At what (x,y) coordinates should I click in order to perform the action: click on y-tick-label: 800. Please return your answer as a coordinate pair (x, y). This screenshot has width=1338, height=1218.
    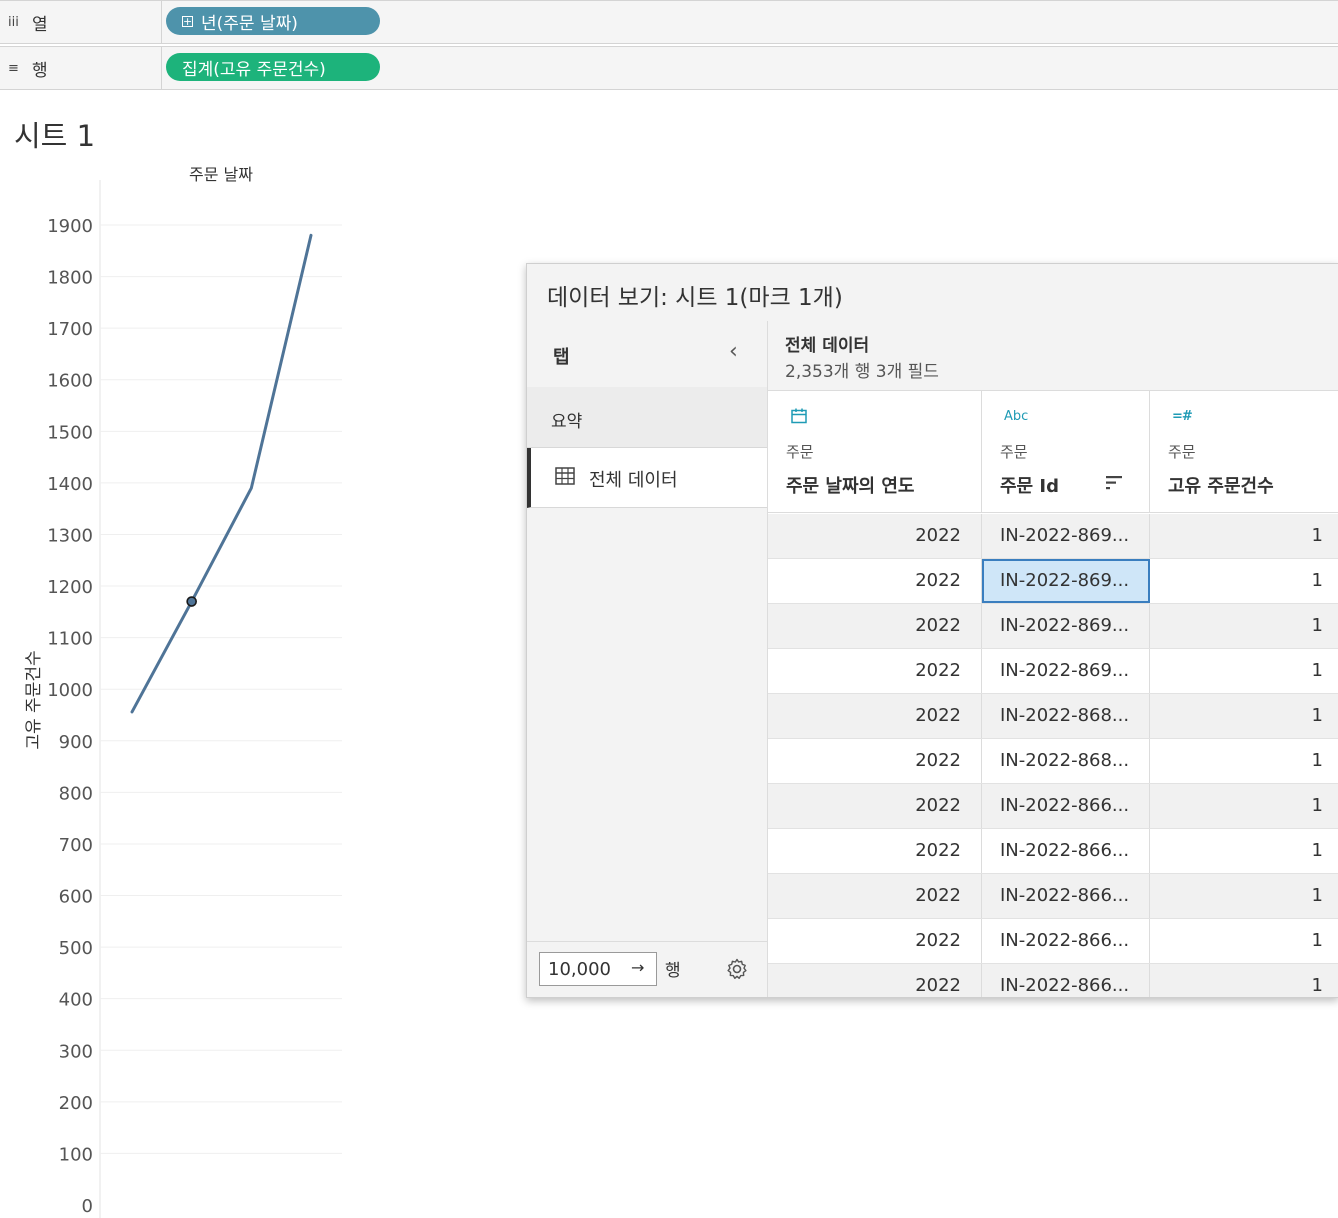
    Looking at the image, I should click on (76, 793).